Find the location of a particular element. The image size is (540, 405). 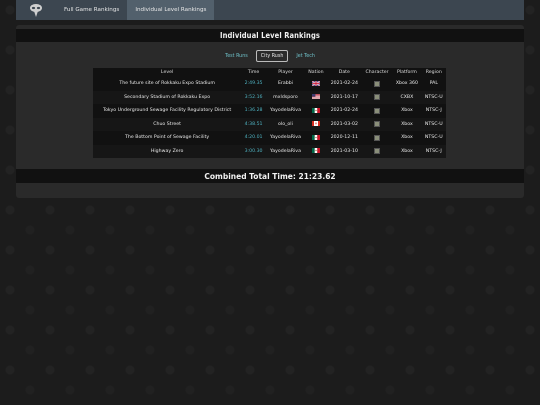

level-cell: The Bottom Point of Sewage Facility is located at coordinates (167, 138).